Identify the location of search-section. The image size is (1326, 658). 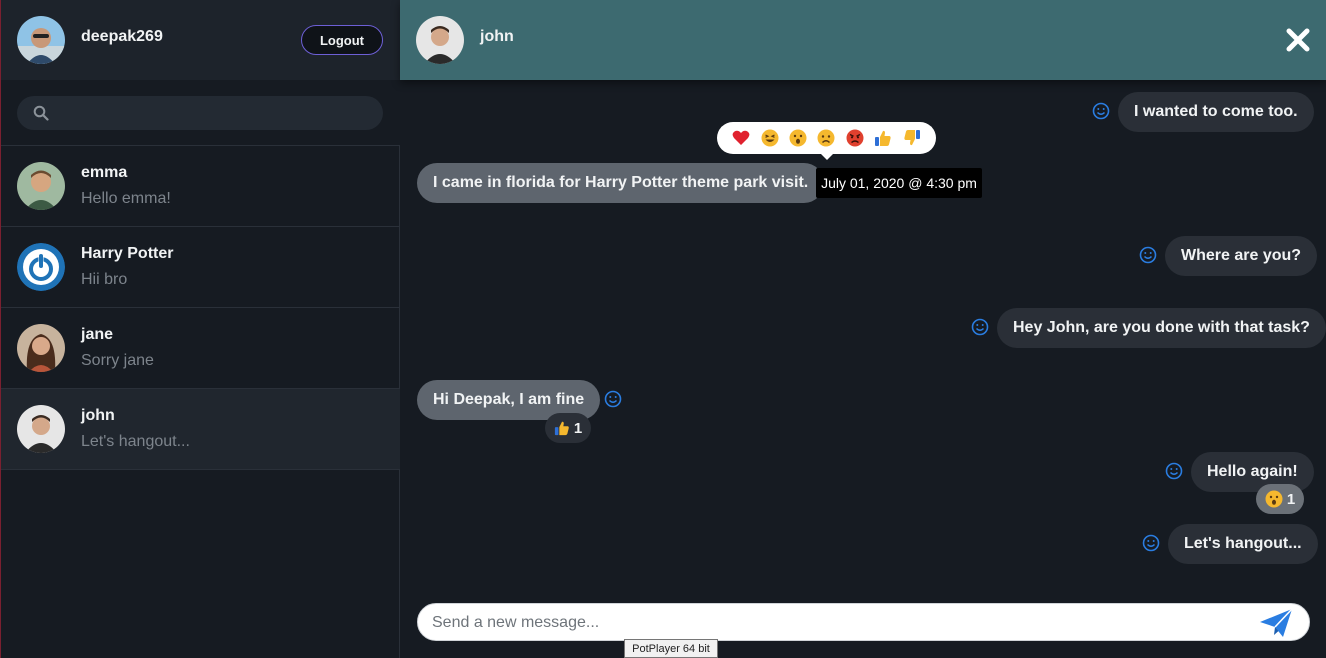
(200, 113).